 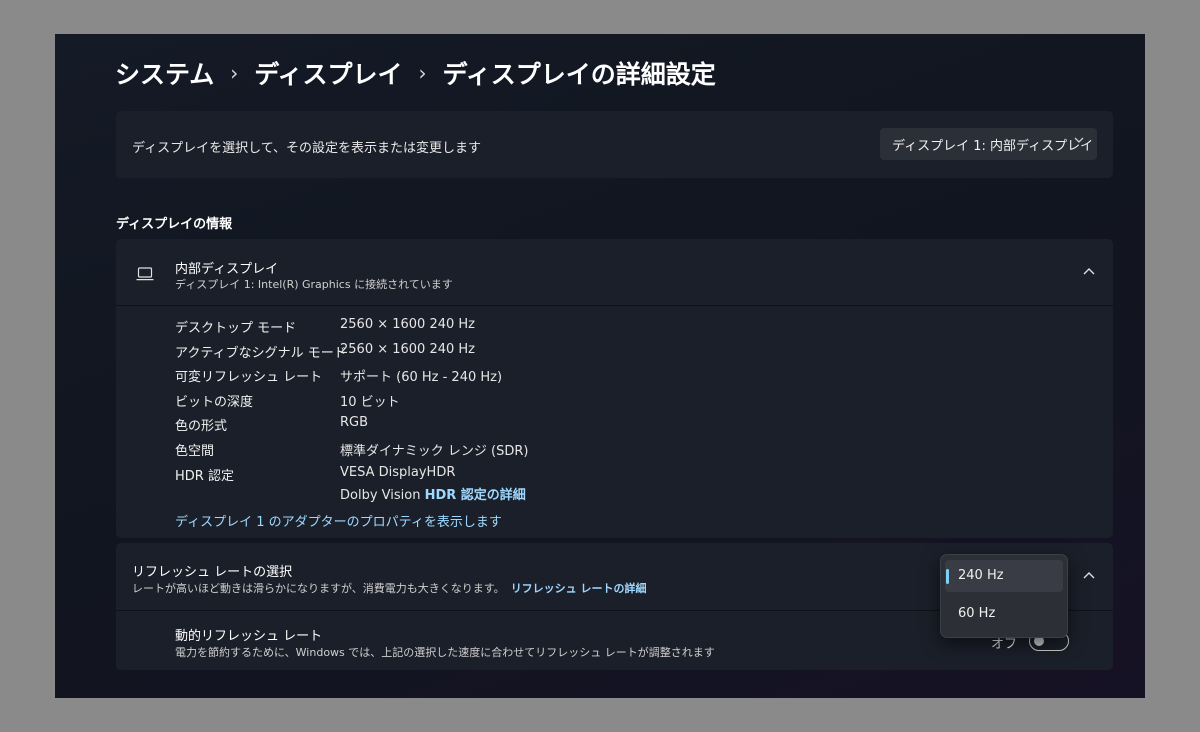 I want to click on page-title: ディスプレイの詳細設定, so click(x=579, y=74).